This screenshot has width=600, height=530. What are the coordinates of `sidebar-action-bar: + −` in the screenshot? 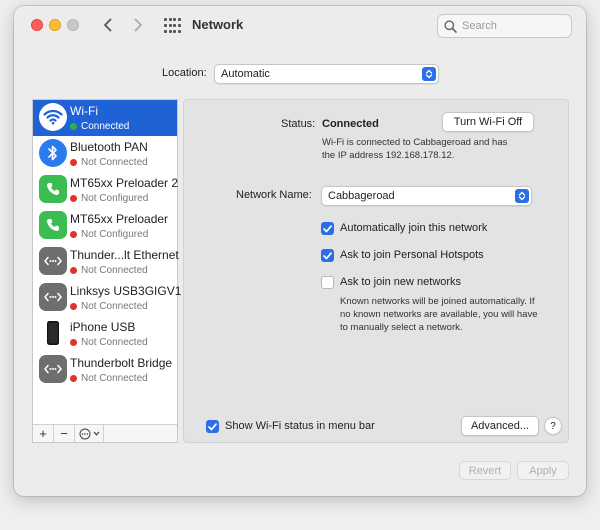 It's located at (105, 433).